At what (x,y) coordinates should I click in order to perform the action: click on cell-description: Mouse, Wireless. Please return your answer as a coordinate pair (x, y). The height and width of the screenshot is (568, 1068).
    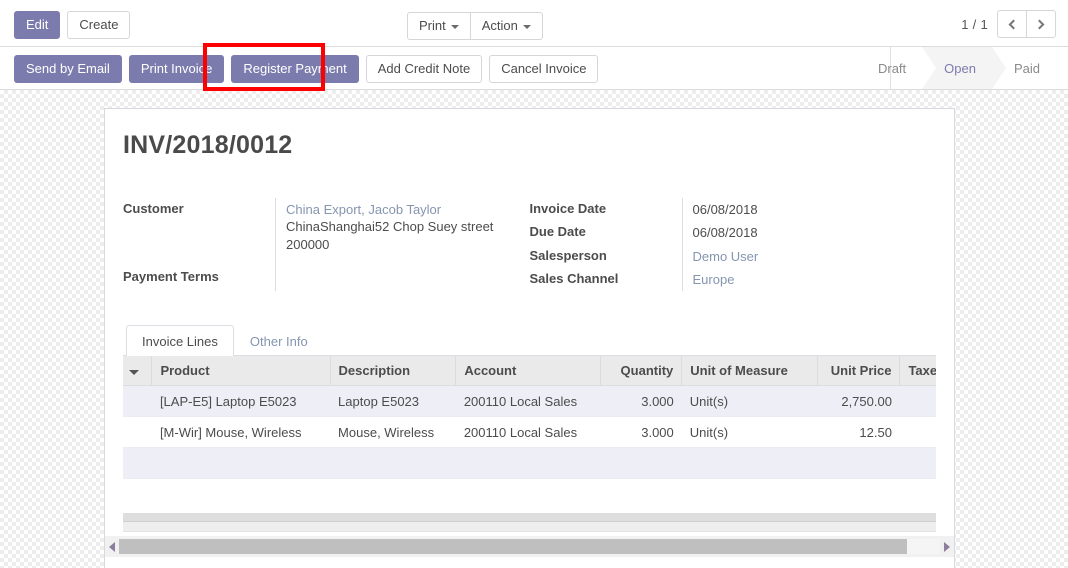
    Looking at the image, I should click on (393, 432).